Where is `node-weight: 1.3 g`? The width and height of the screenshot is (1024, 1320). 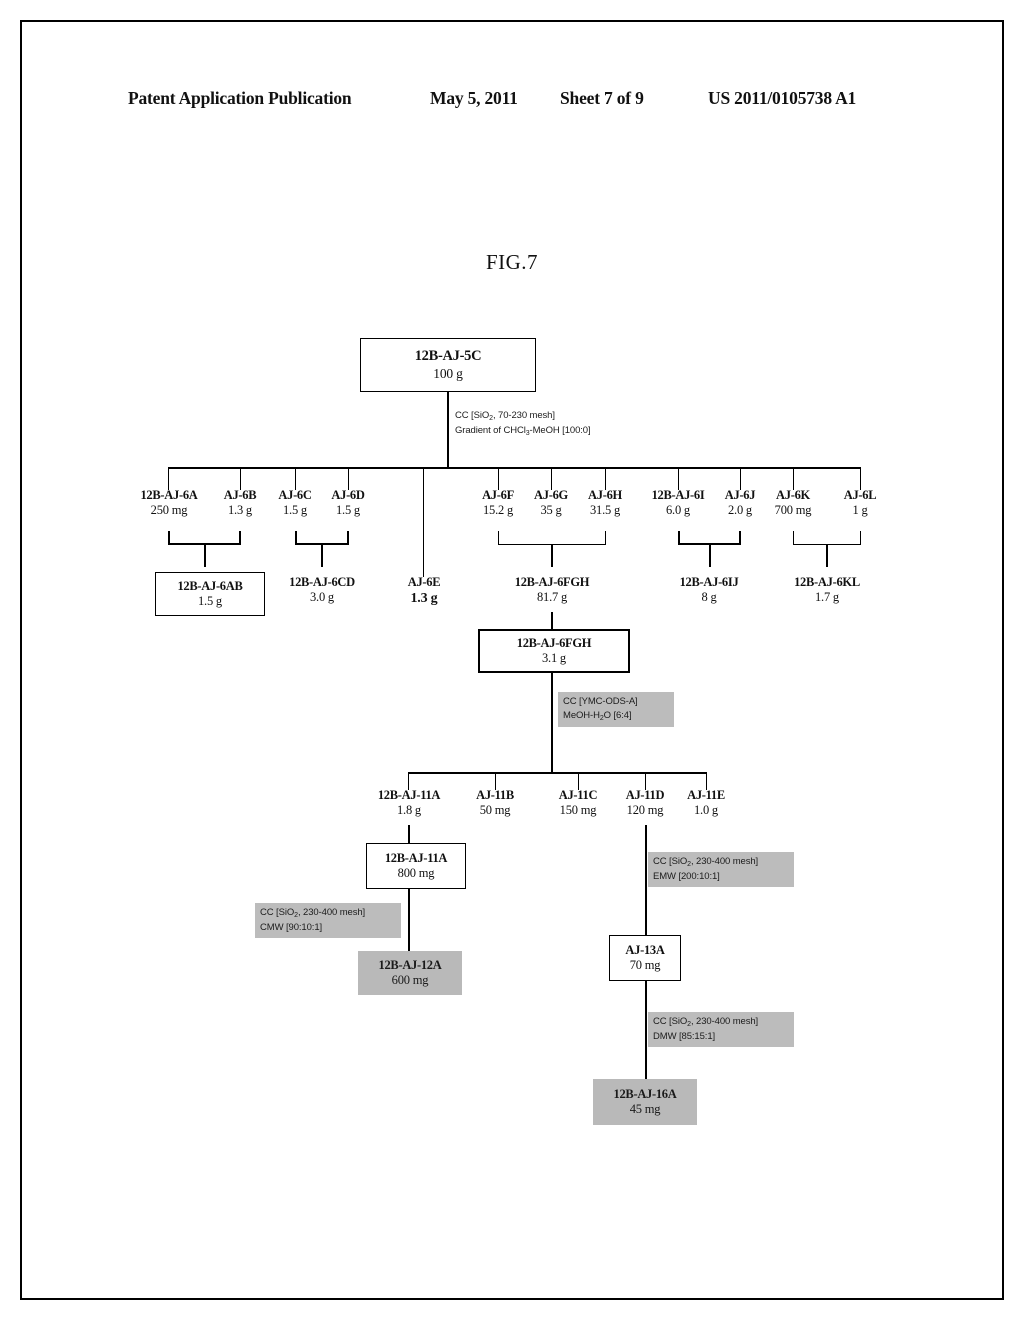
node-weight: 1.3 g is located at coordinates (239, 510).